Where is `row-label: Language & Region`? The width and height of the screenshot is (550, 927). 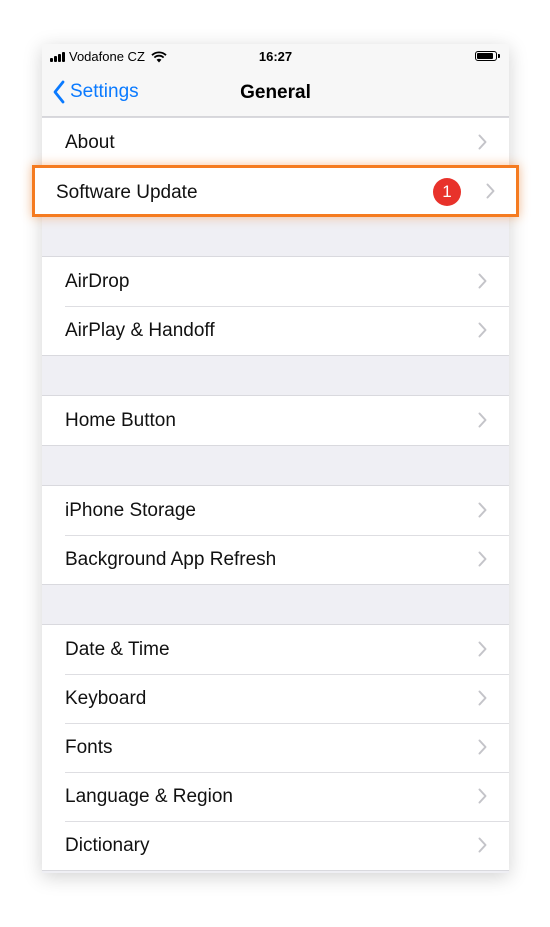
row-label: Language & Region is located at coordinates (149, 796).